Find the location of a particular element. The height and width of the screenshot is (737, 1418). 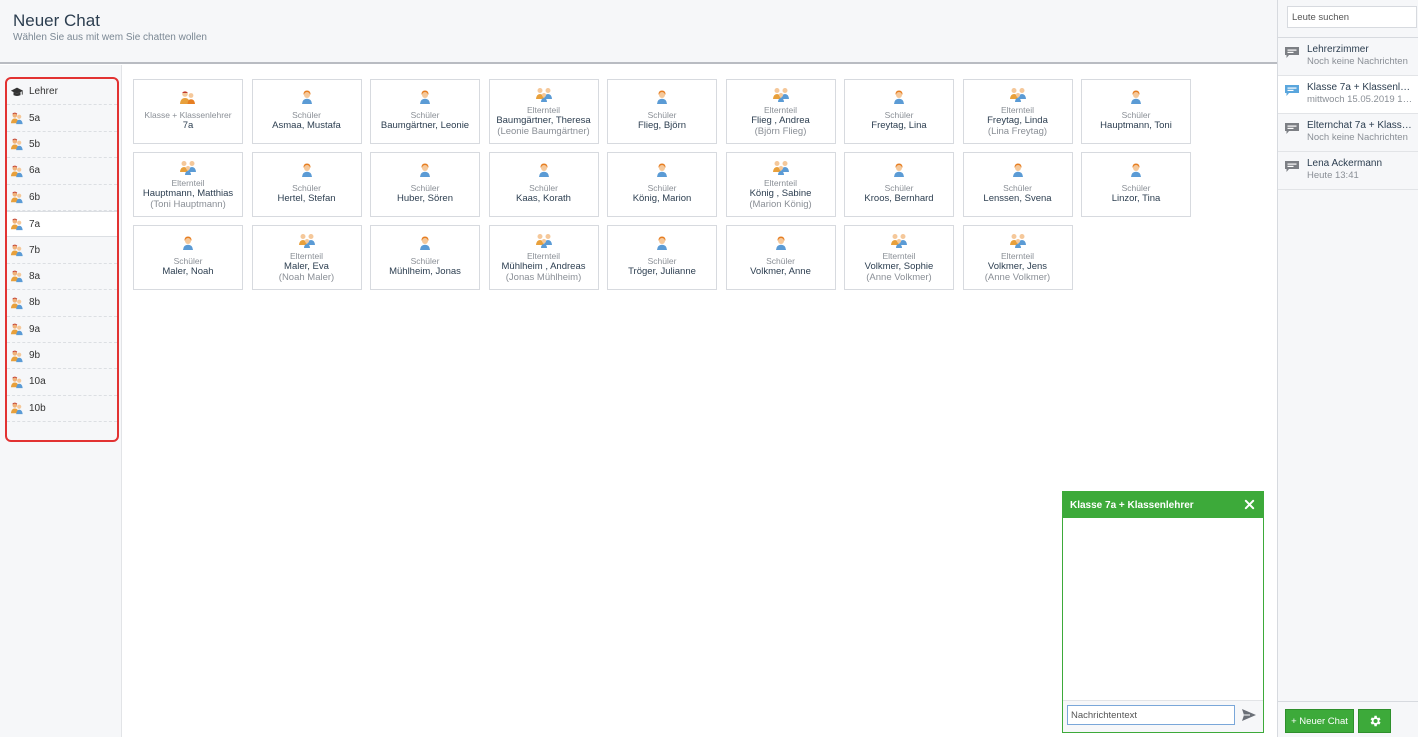

contact-card: Schüler Huber, Sören is located at coordinates (425, 184).